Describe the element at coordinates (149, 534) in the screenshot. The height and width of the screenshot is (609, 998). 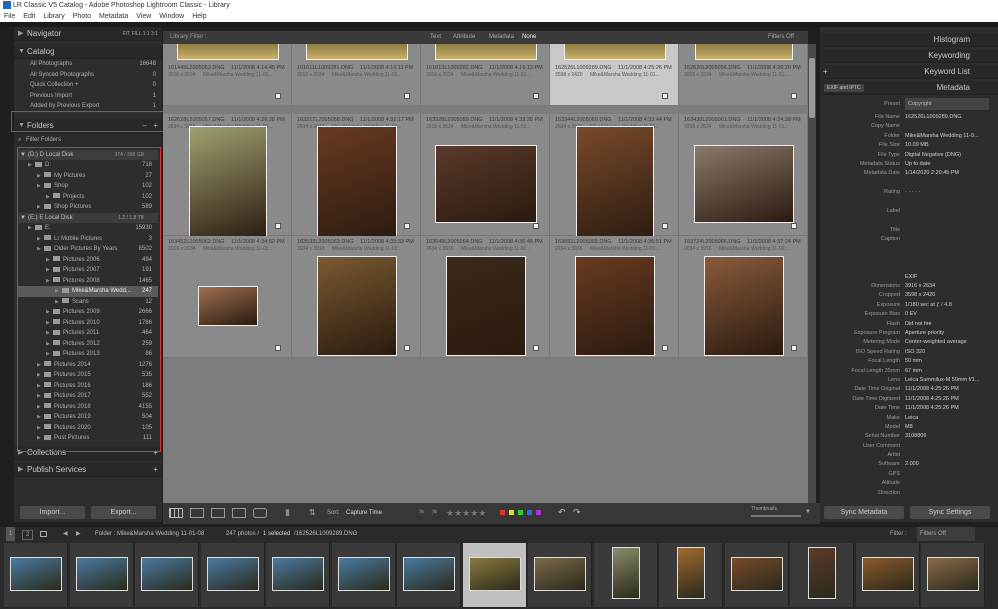
I see `filmstrip-path: Folder : Mike&Marsha Wedding 11-01-08` at that location.